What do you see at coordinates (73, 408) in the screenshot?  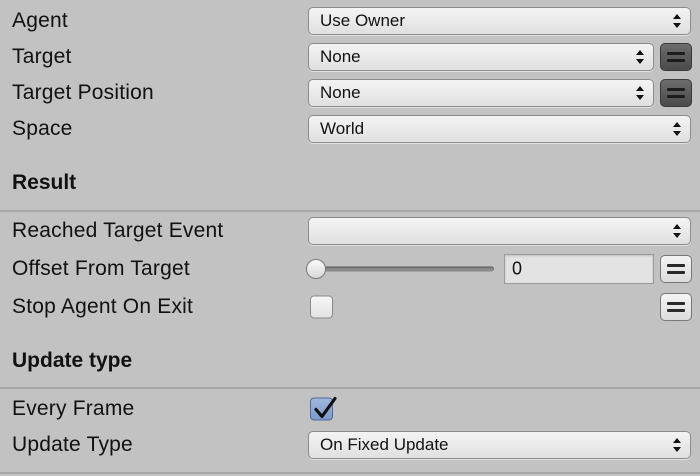 I see `every-frame-label: Every Frame` at bounding box center [73, 408].